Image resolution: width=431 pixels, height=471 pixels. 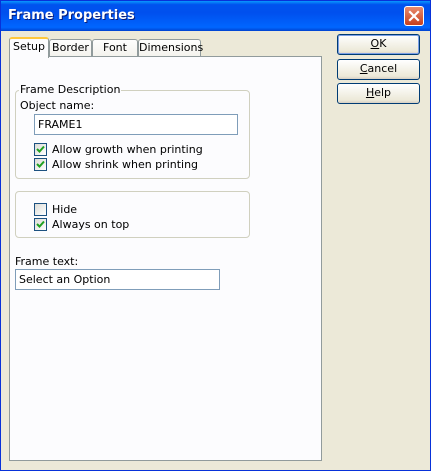 I want to click on allow-growth-label: Allow growth when printing, so click(x=127, y=149).